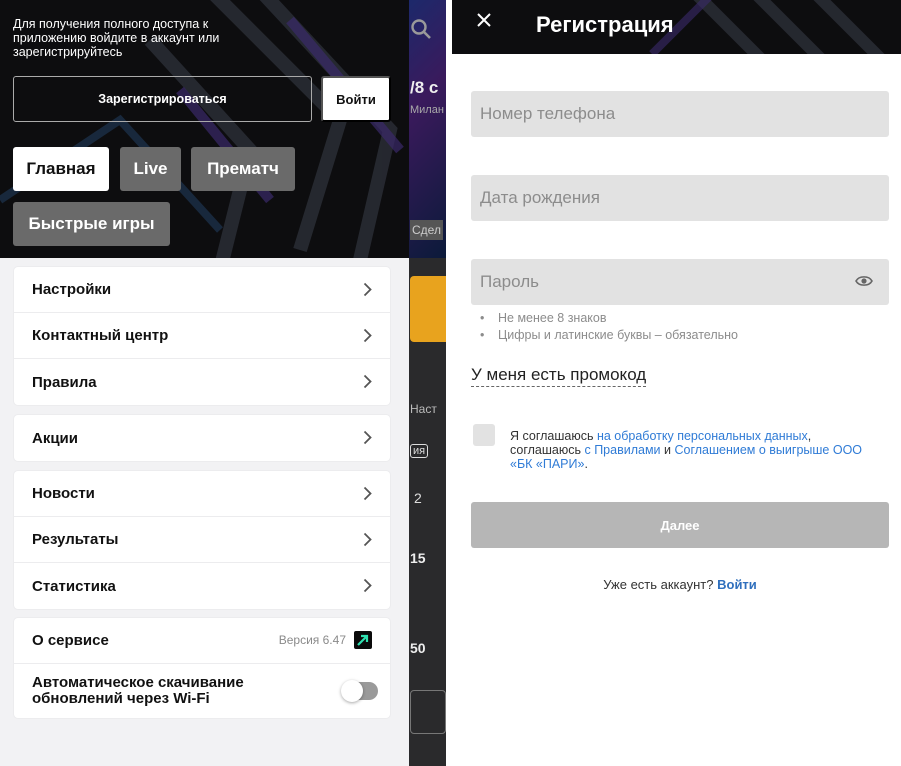 This screenshot has height=766, width=901. I want to click on menu-item-about: О сервисе Версия 6.47, so click(202, 641).